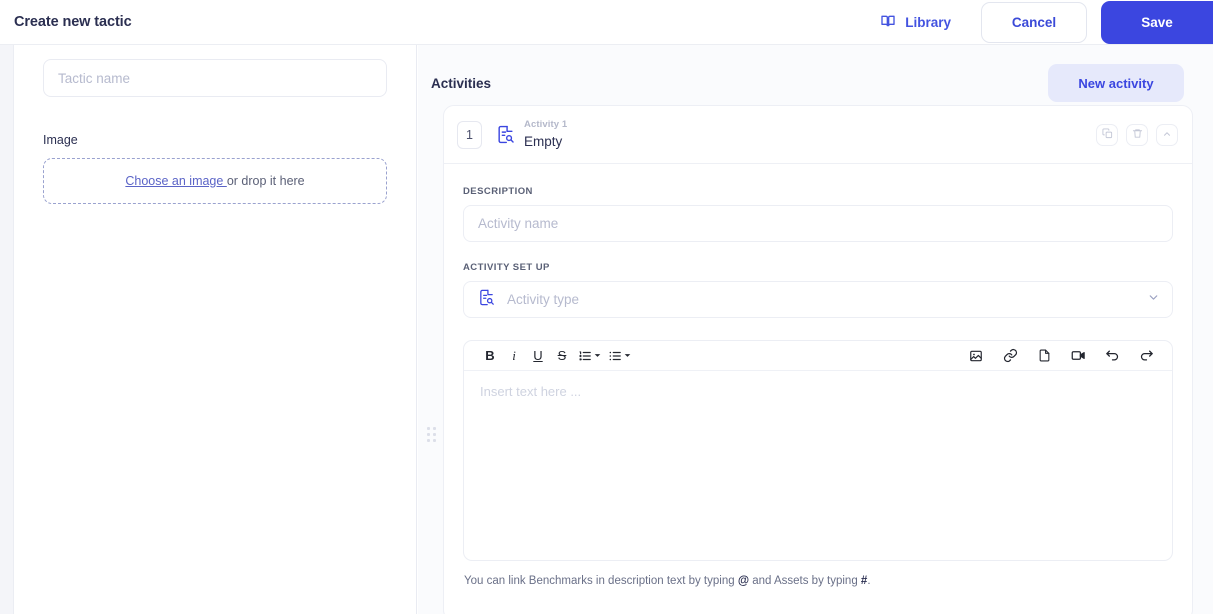 Image resolution: width=1213 pixels, height=614 pixels. What do you see at coordinates (506, 267) in the screenshot?
I see `activity-setup-label: ACTIVITY SET UP` at bounding box center [506, 267].